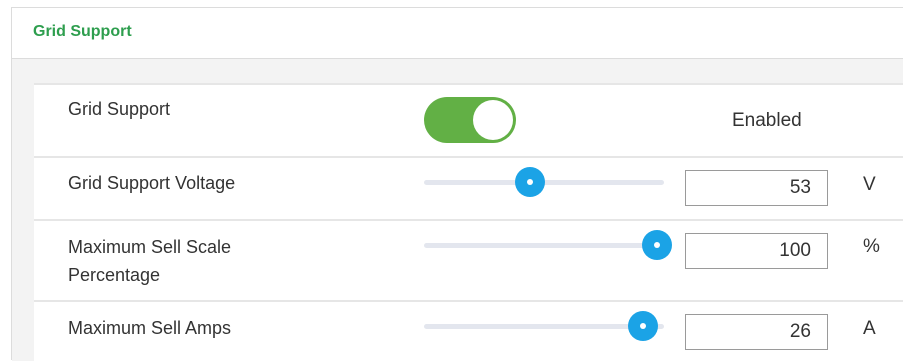 The image size is (903, 362). Describe the element at coordinates (657, 245) in the screenshot. I see `sell-scale-slider-thumb` at that location.